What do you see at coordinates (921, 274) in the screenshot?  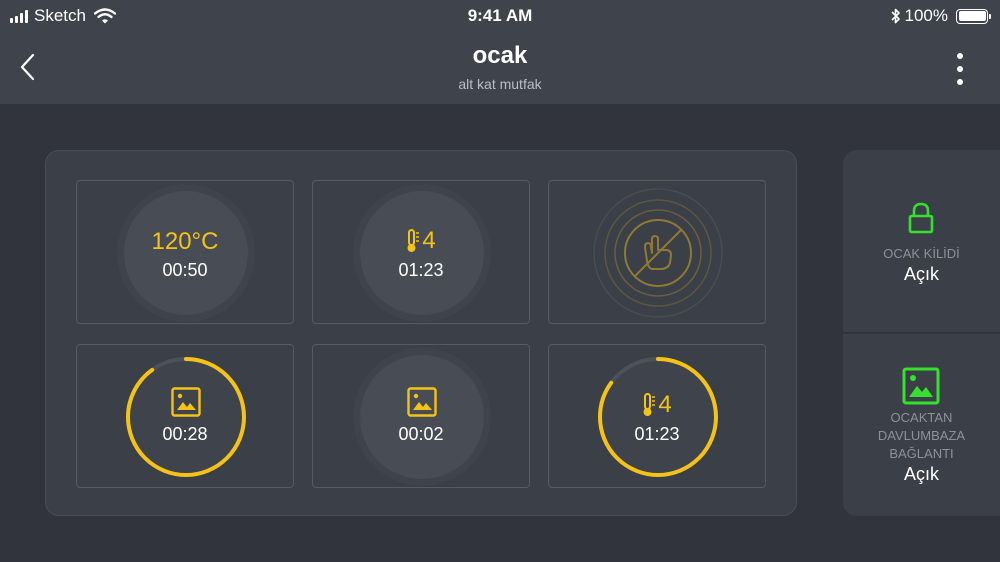 I see `lock-value: Açık` at bounding box center [921, 274].